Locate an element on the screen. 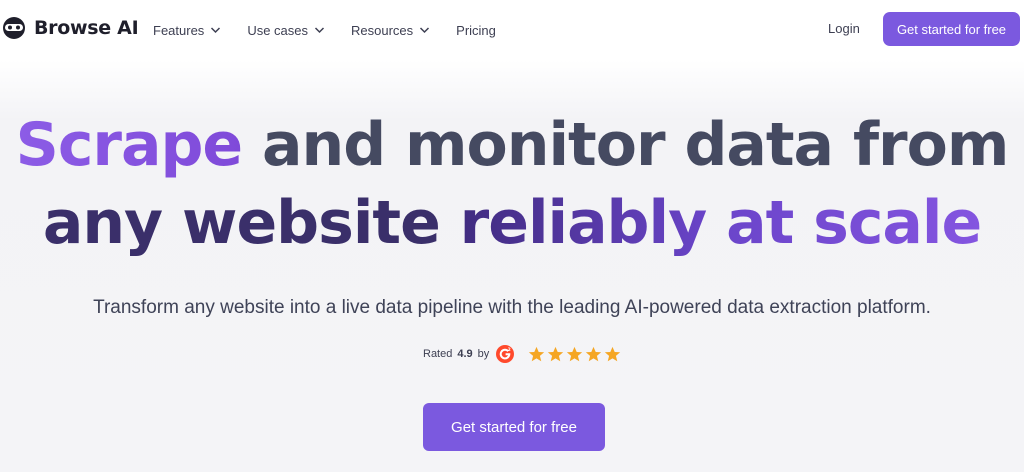 The height and width of the screenshot is (472, 1024). login-link: Login is located at coordinates (844, 28).